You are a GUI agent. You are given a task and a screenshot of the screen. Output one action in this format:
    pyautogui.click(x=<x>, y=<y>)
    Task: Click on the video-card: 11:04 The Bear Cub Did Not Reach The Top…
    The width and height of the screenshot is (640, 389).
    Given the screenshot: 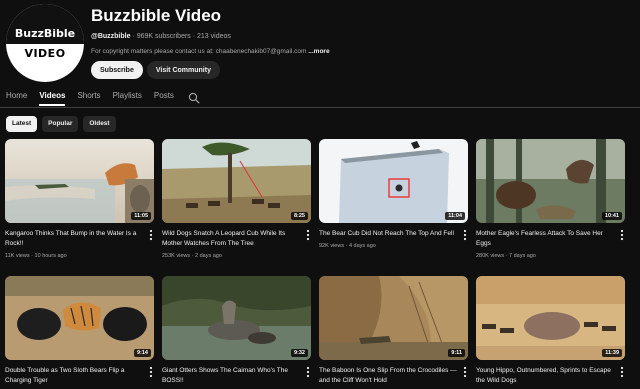 What is the action you would take?
    pyautogui.click(x=393, y=194)
    